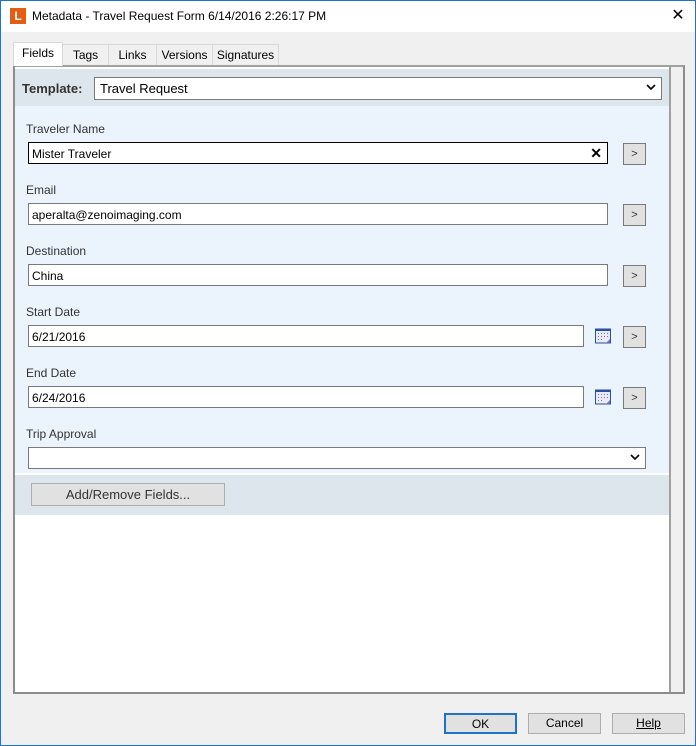 The height and width of the screenshot is (746, 696). What do you see at coordinates (337, 458) in the screenshot?
I see `trip-approval-select` at bounding box center [337, 458].